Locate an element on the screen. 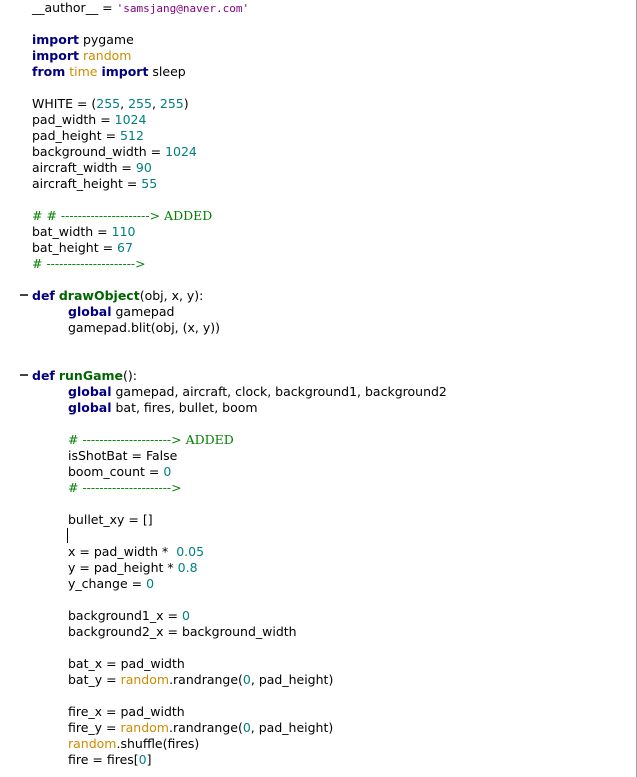 The height and width of the screenshot is (777, 637). code-text: __author__ = is located at coordinates (74, 7).